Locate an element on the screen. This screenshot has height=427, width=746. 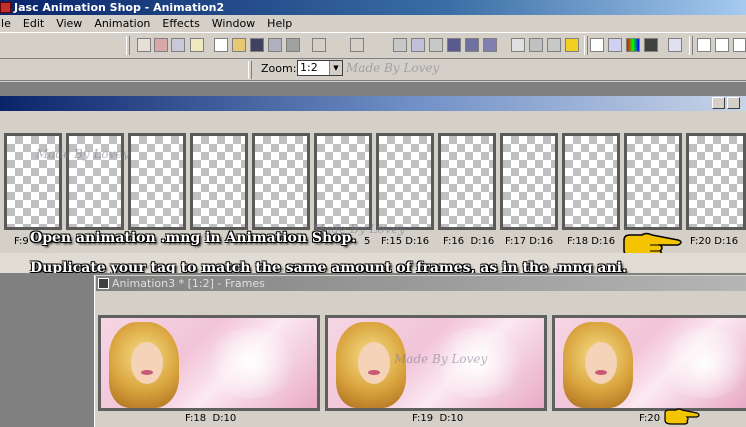
resize-icon is located at coordinates (554, 45).